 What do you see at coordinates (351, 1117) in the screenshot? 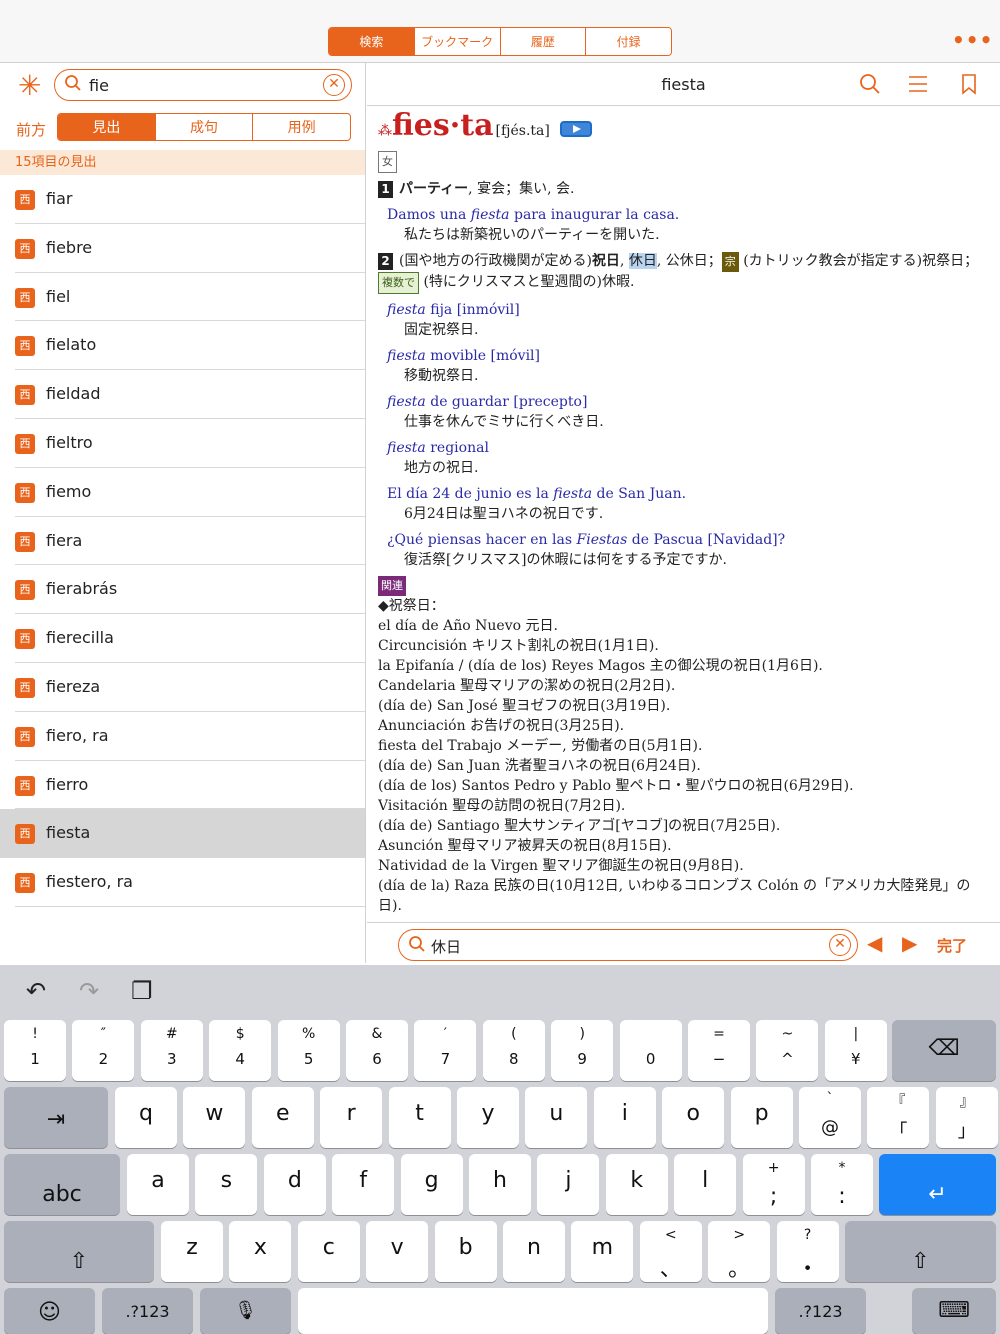
I see `key-r: r` at bounding box center [351, 1117].